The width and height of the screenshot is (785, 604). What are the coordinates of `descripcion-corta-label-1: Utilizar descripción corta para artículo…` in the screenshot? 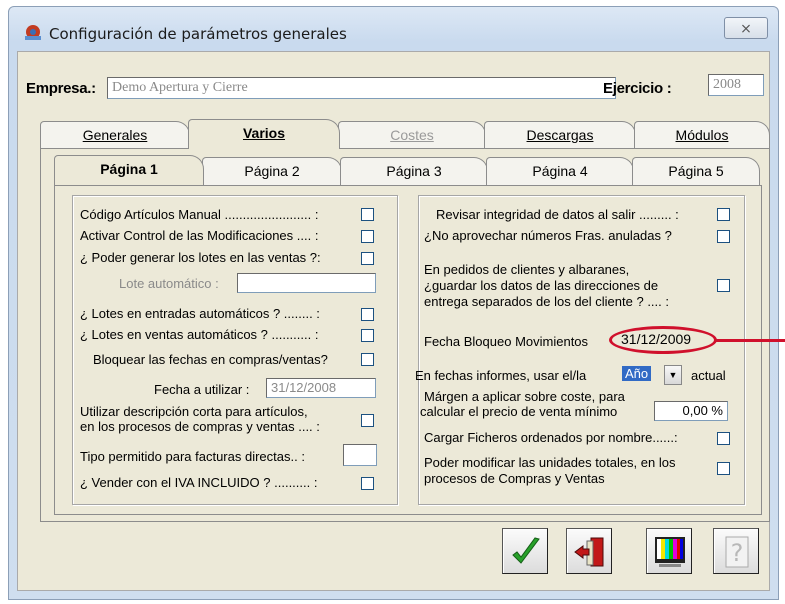 It's located at (194, 411).